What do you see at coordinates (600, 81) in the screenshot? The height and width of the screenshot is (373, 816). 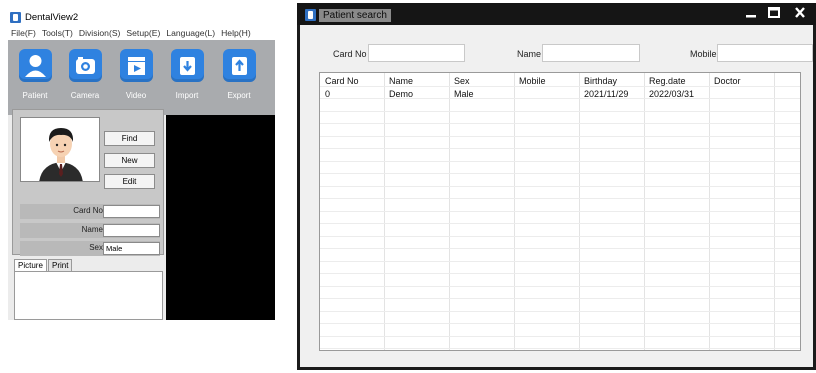 I see `column-header: Birthday` at bounding box center [600, 81].